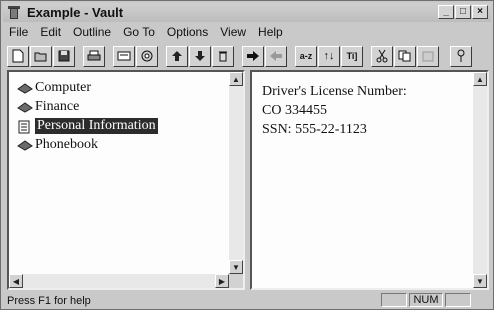 This screenshot has height=310, width=494. Describe the element at coordinates (247, 300) in the screenshot. I see `status-bar: Press F1 for help NUM` at that location.